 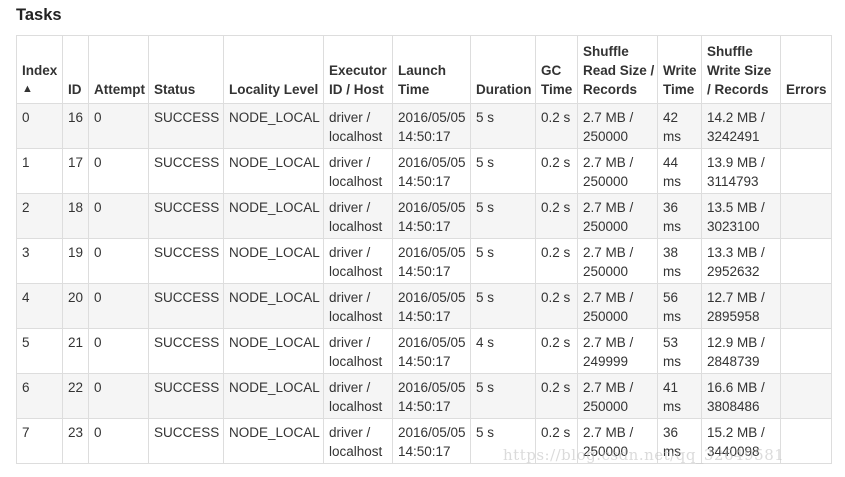 What do you see at coordinates (671, 387) in the screenshot?
I see `cell-write-time-text: 41` at bounding box center [671, 387].